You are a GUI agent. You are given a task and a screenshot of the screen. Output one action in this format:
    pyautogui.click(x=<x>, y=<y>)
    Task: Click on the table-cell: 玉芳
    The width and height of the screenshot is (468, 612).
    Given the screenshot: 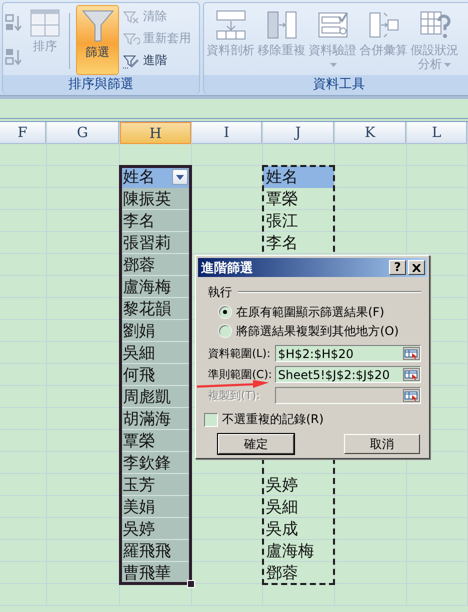 What is the action you would take?
    pyautogui.click(x=155, y=485)
    